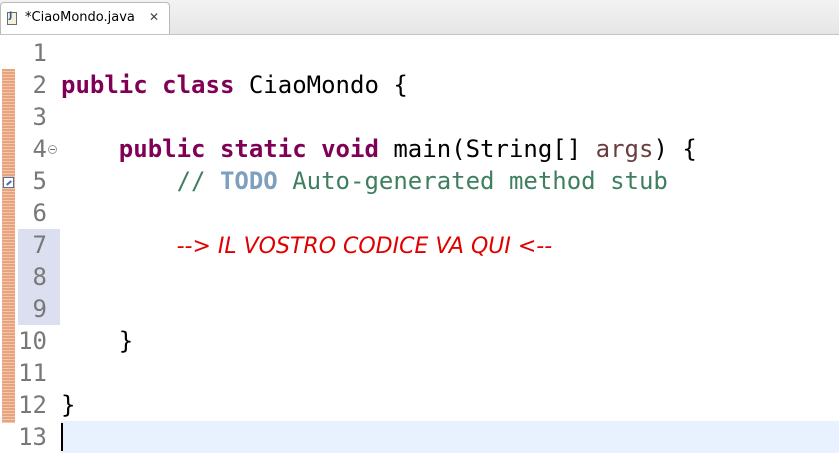 The height and width of the screenshot is (463, 839). Describe the element at coordinates (39, 85) in the screenshot. I see `line-number: 2` at that location.